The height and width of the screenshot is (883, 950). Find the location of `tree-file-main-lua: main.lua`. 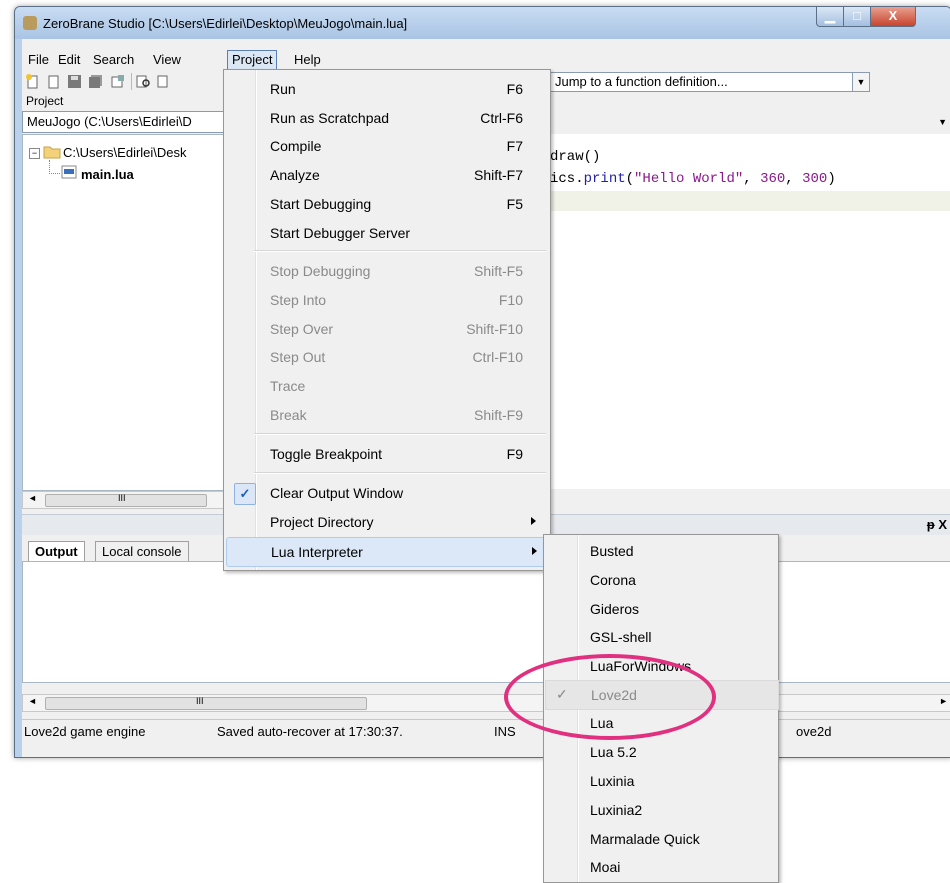

tree-file-main-lua: main.lua is located at coordinates (107, 174).